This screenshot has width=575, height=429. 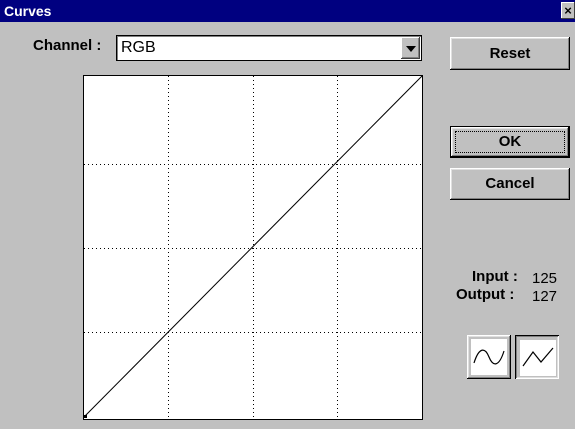 I want to click on cancel-button: Cancel, so click(x=510, y=184).